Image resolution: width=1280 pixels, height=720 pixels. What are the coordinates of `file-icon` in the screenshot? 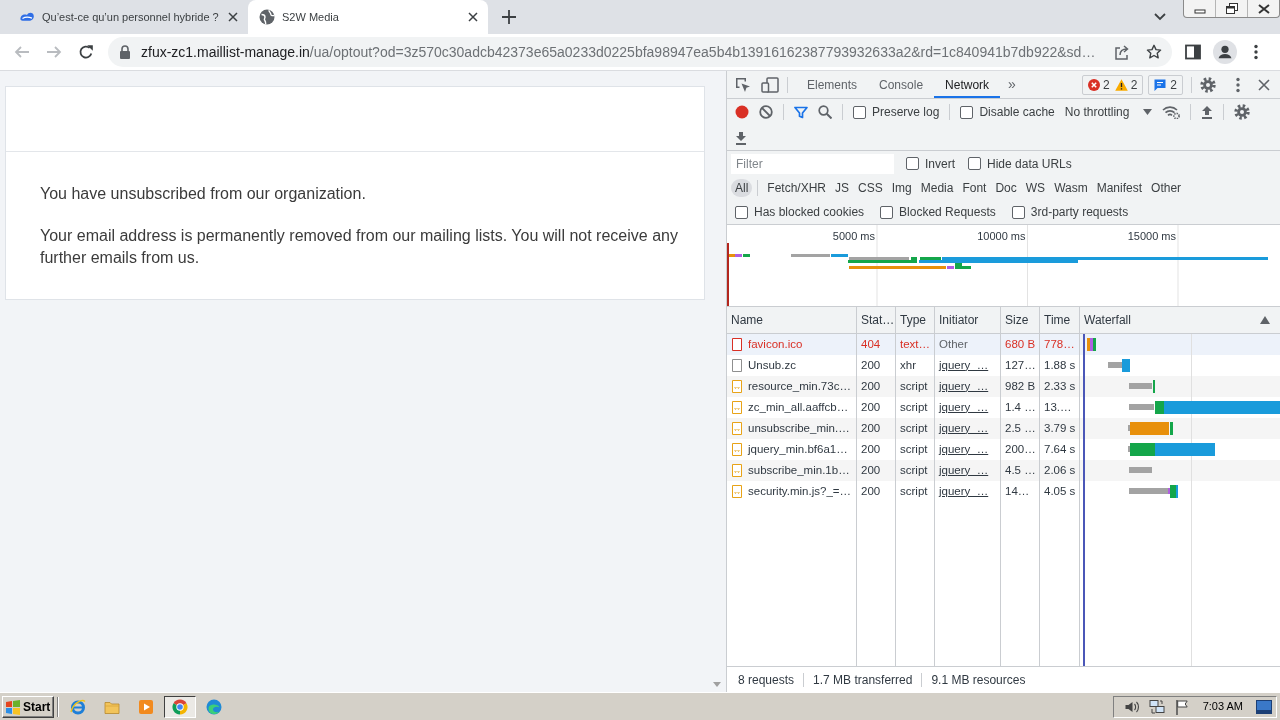 It's located at (737, 365).